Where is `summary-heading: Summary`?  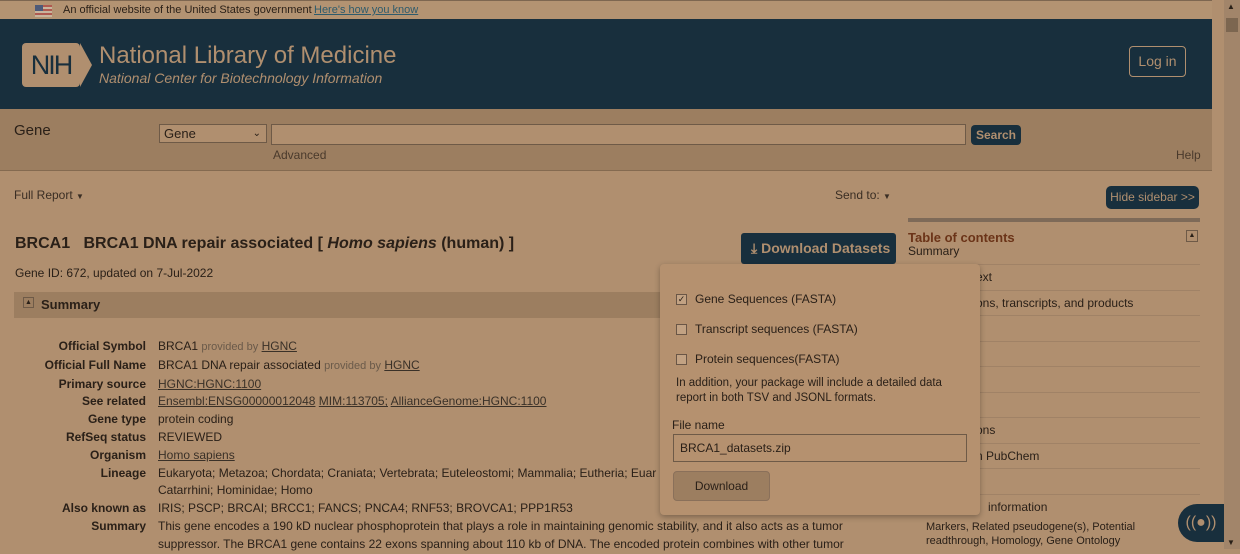 summary-heading: Summary is located at coordinates (71, 304).